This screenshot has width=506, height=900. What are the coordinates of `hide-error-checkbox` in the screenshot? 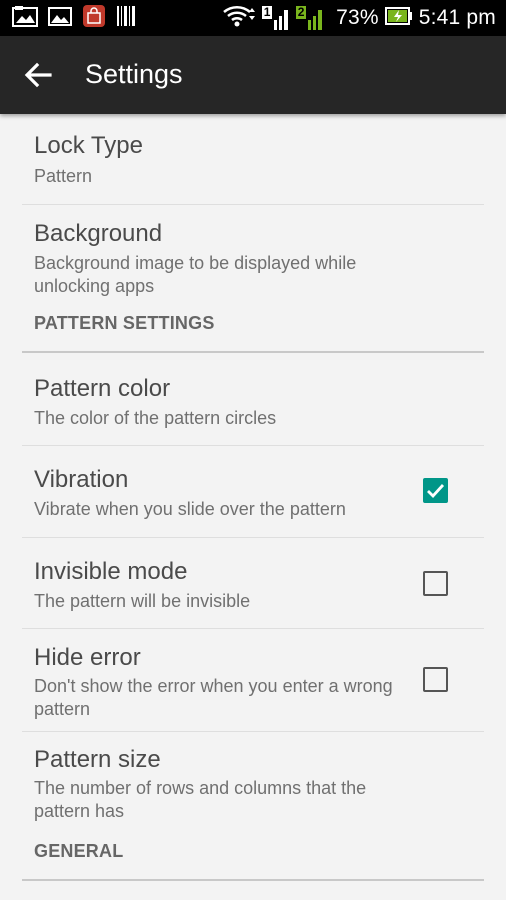 It's located at (435, 679).